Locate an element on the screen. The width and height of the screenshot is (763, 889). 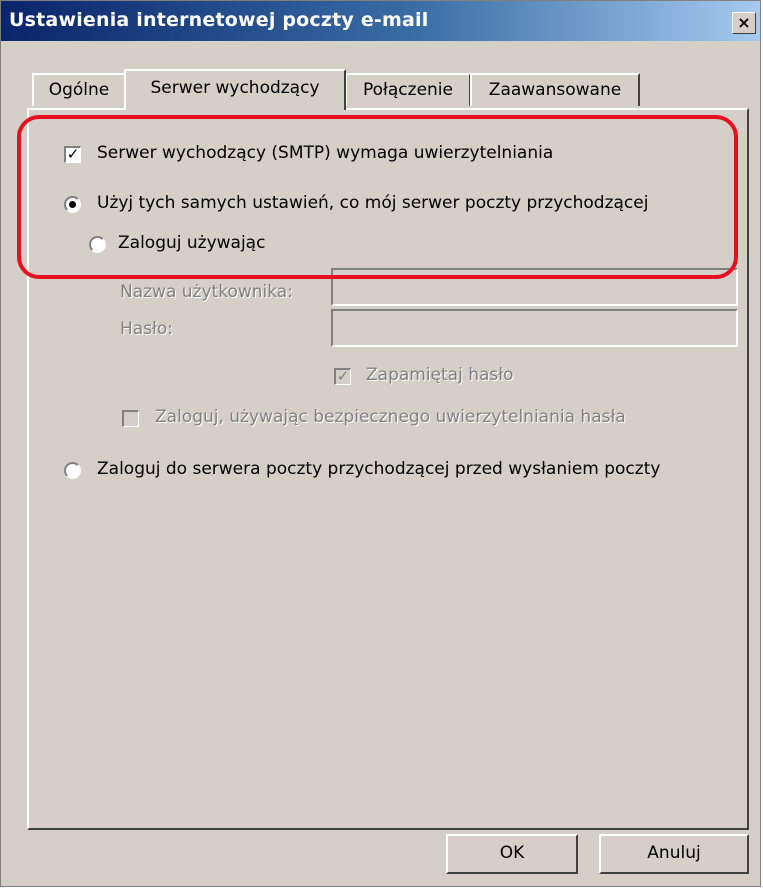
remember-password-label: Zapamiętaj hasło is located at coordinates (440, 375).